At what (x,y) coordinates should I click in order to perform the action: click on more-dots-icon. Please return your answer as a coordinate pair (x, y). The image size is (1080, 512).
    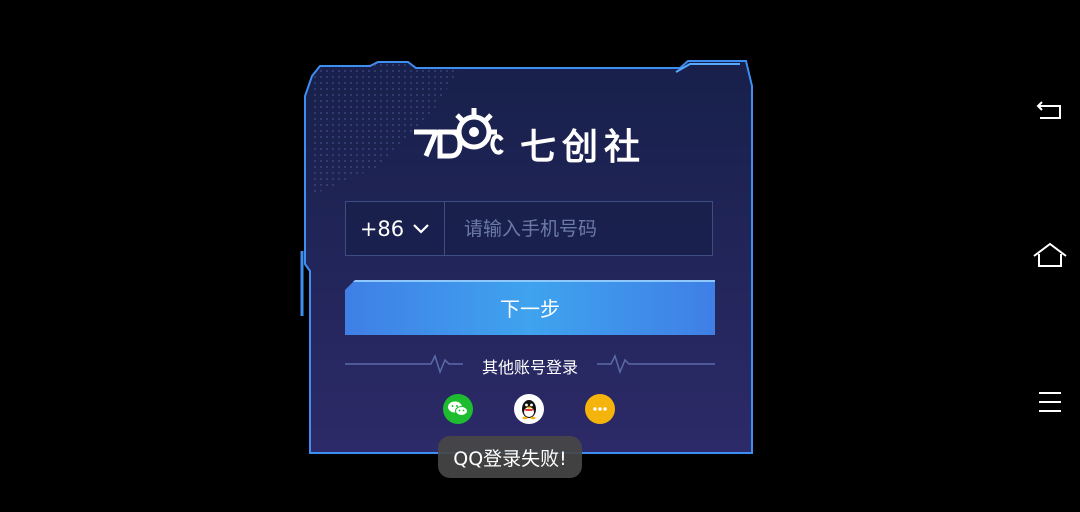
    Looking at the image, I should click on (600, 409).